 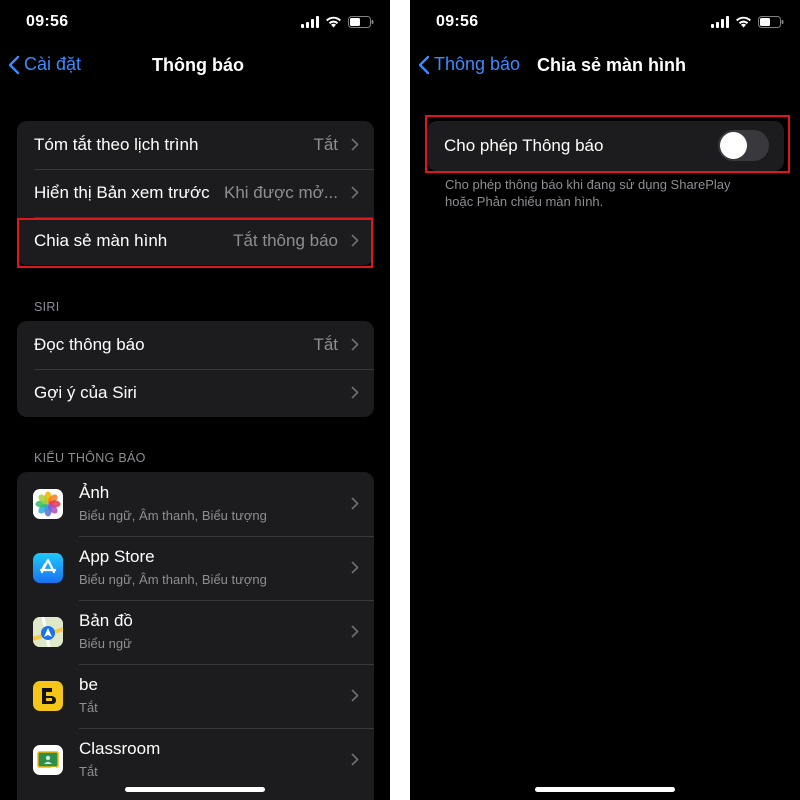 What do you see at coordinates (48, 696) in the screenshot?
I see `be-icon` at bounding box center [48, 696].